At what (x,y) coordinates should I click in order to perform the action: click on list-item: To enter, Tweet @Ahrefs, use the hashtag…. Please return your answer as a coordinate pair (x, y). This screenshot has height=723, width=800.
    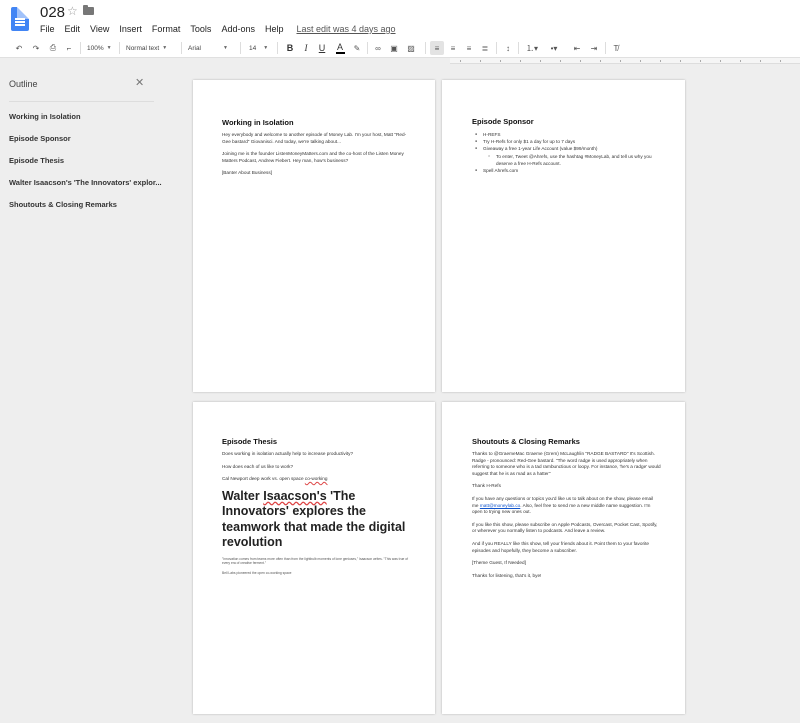
    Looking at the image, I should click on (566, 160).